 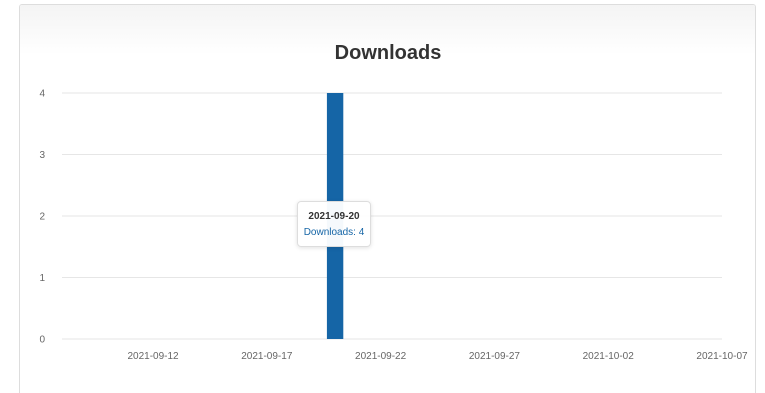 I want to click on tooltip-date: 2021-09-20, so click(x=334, y=216).